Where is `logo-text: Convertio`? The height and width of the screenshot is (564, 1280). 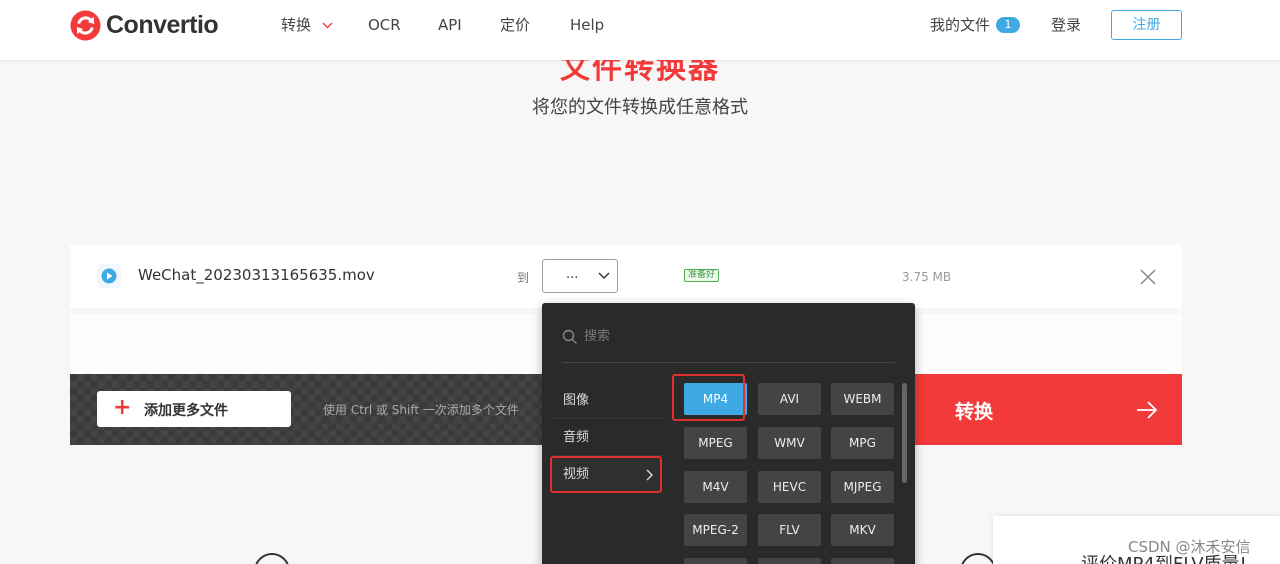 logo-text: Convertio is located at coordinates (162, 25).